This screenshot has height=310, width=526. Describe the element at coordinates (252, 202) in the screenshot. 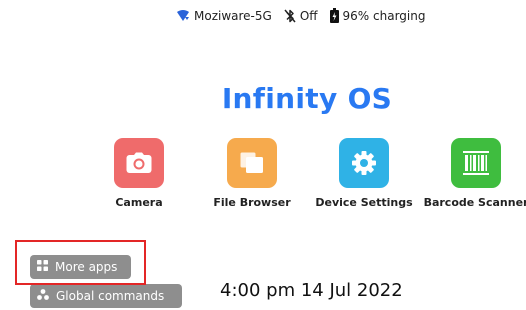

I see `app-label: File Browser` at that location.